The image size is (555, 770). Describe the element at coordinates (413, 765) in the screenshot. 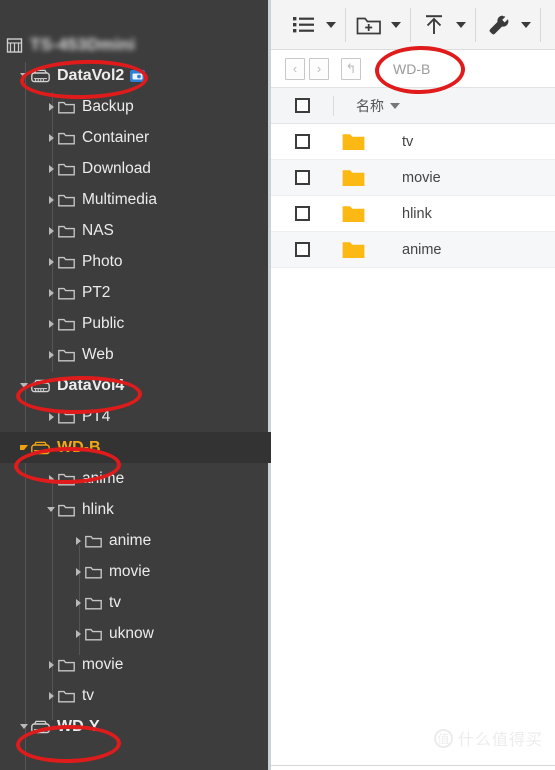

I see `bottom-rule` at that location.